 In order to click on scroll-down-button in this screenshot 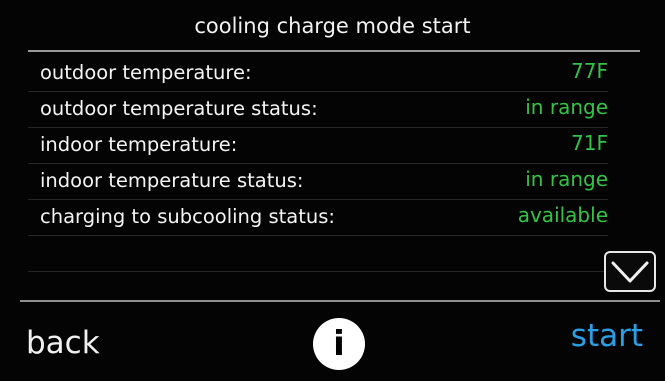, I will do `click(630, 271)`.